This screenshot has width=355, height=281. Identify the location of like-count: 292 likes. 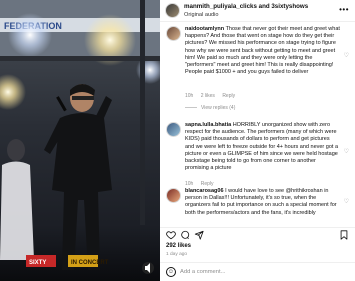
(178, 246).